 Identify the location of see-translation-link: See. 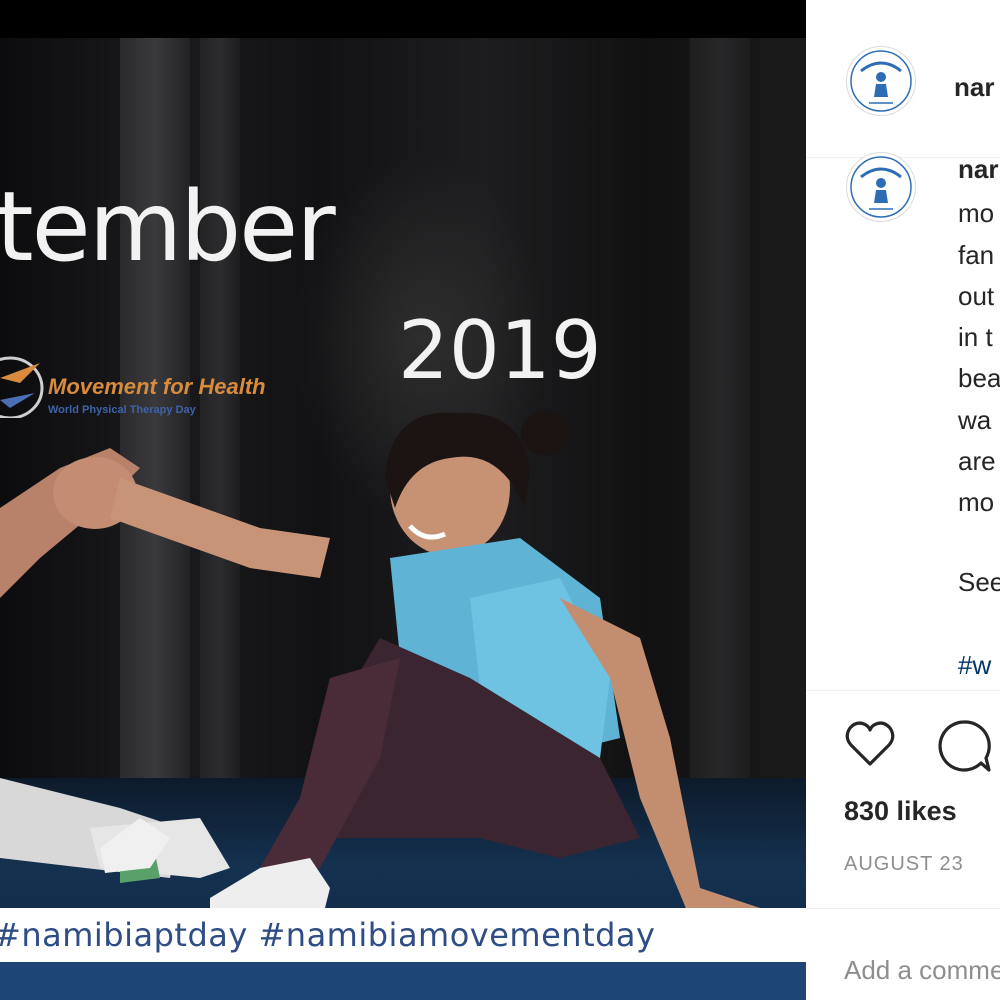
(979, 582).